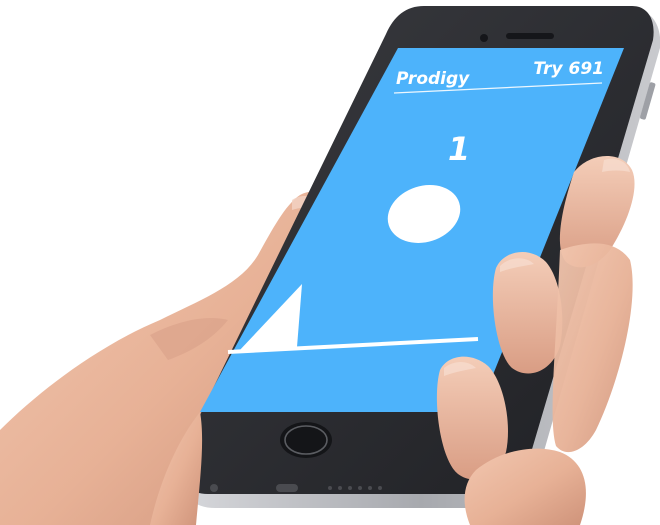  I want to click on game-title: Prodigy, so click(433, 79).